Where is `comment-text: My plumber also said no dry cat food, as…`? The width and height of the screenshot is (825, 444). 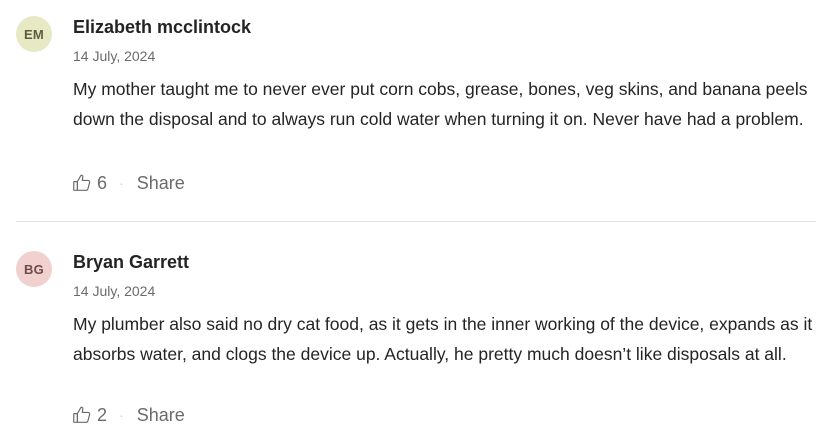
comment-text: My plumber also said no dry cat food, as… is located at coordinates (443, 339).